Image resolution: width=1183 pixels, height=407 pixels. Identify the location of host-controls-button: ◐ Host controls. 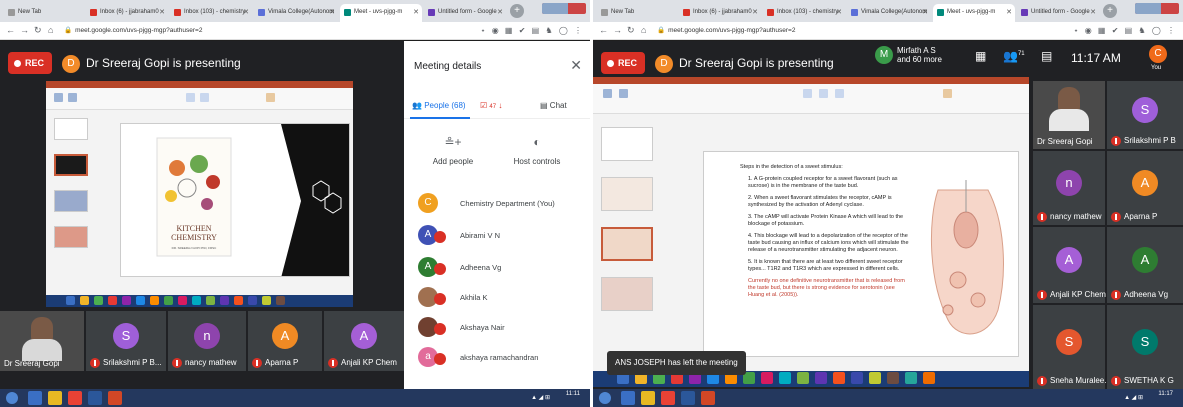
(537, 150).